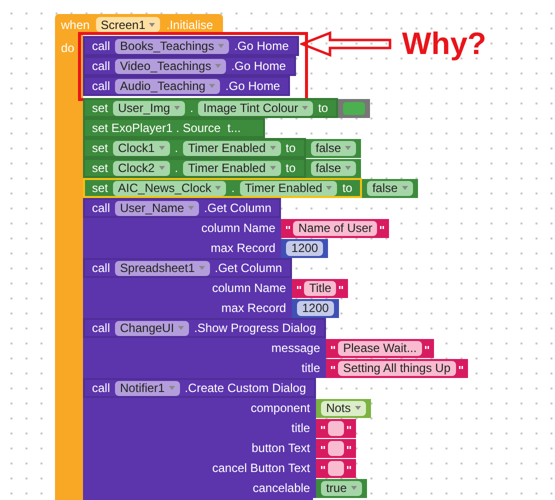 Image resolution: width=555 pixels, height=500 pixels. What do you see at coordinates (199, 468) in the screenshot?
I see `argument-label: cancel Button Text` at bounding box center [199, 468].